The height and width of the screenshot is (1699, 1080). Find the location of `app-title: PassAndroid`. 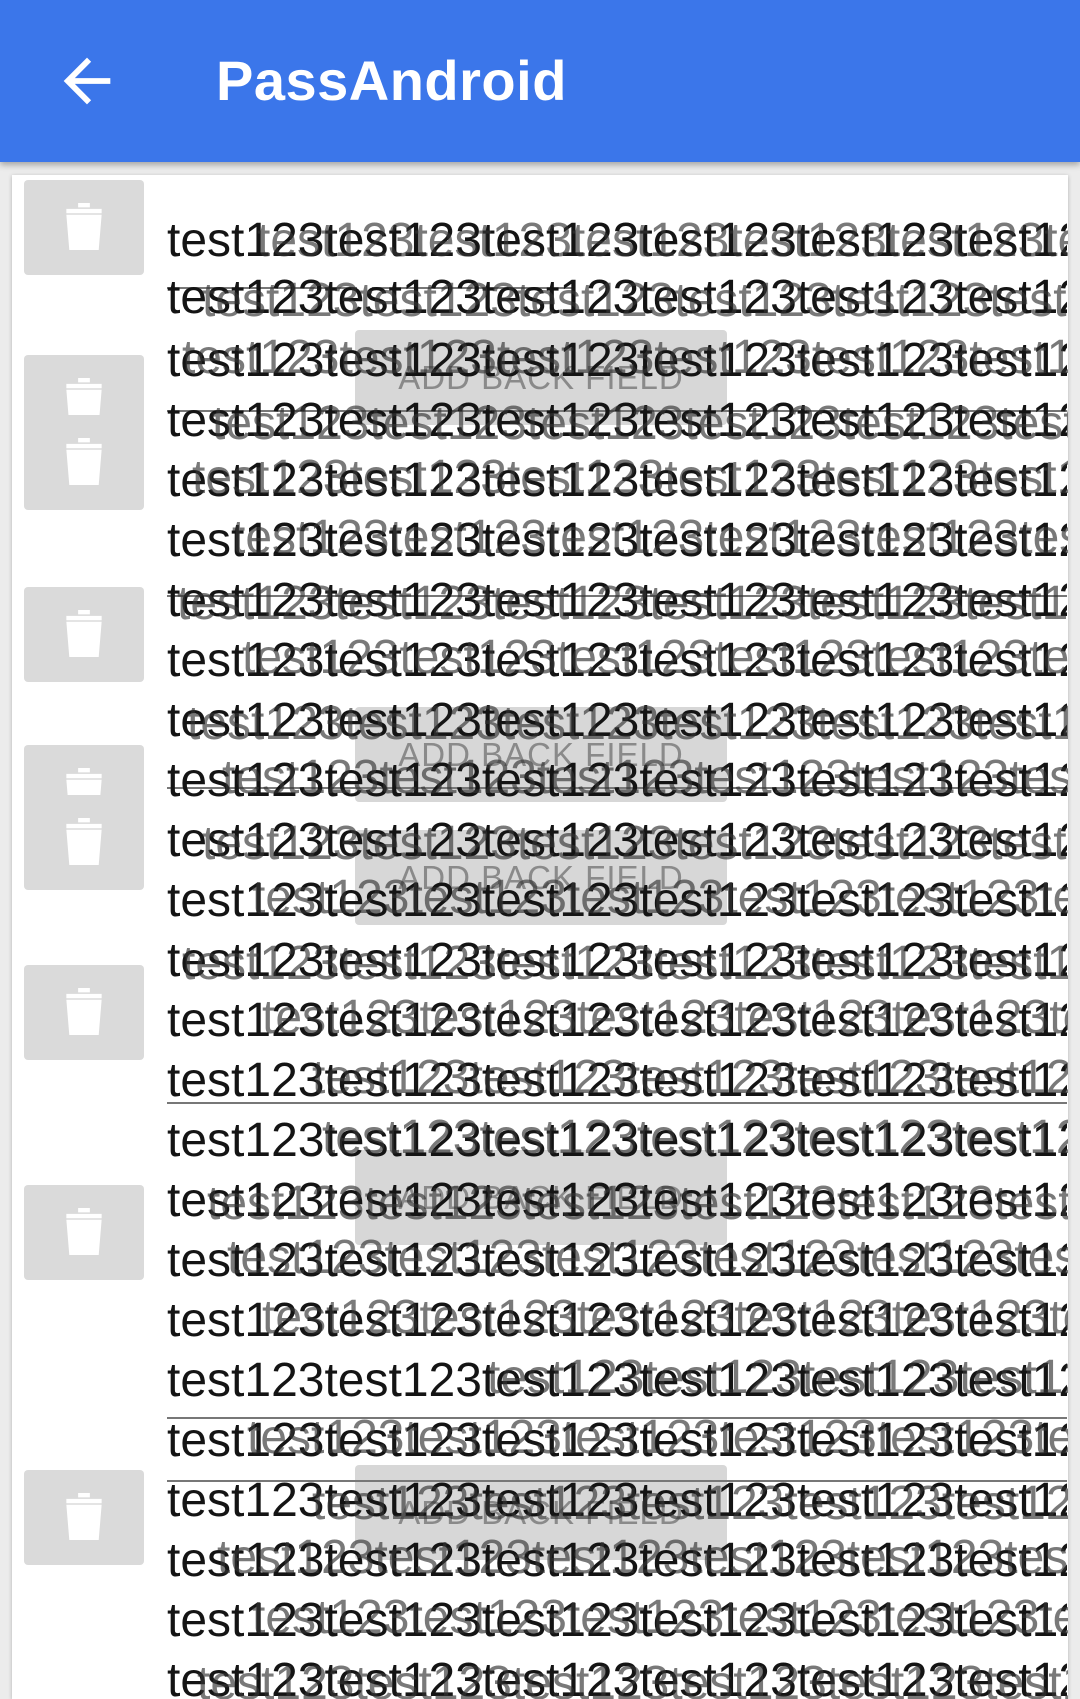

app-title: PassAndroid is located at coordinates (391, 80).